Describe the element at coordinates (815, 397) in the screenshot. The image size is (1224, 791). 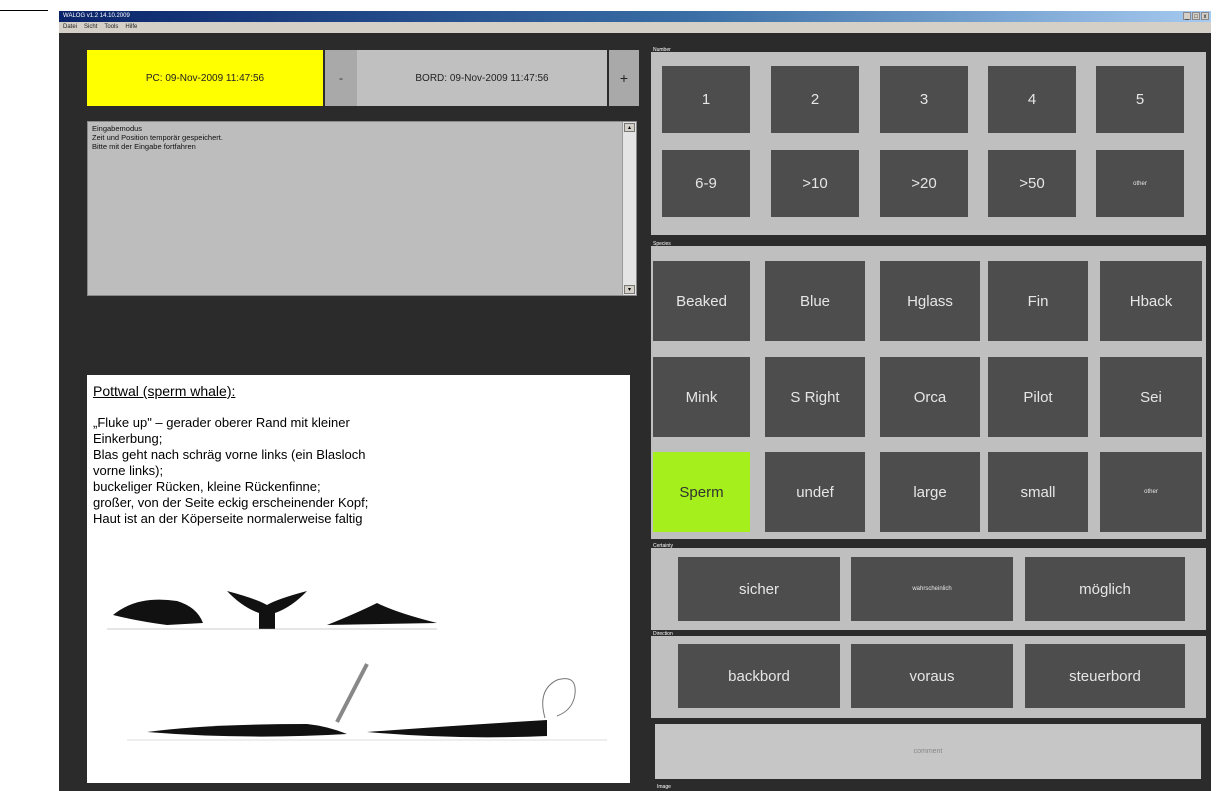
I see `species-s-right-button: S Right` at that location.